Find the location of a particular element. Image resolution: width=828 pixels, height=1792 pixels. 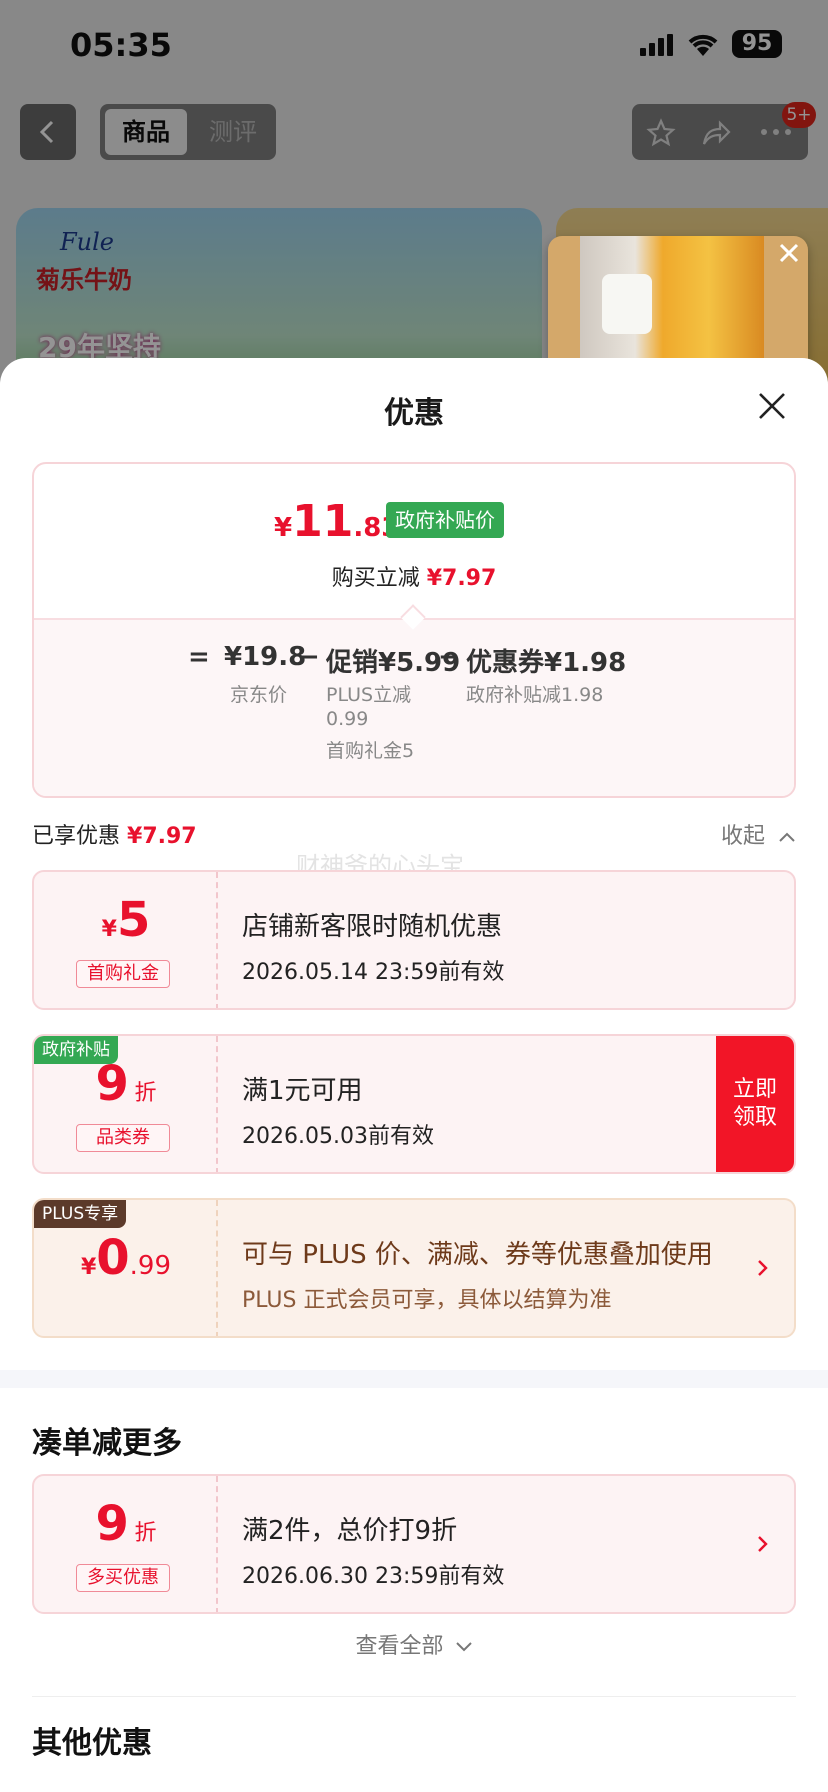

plus-exclusive-corner-tag: PLUS专享 is located at coordinates (80, 1214).